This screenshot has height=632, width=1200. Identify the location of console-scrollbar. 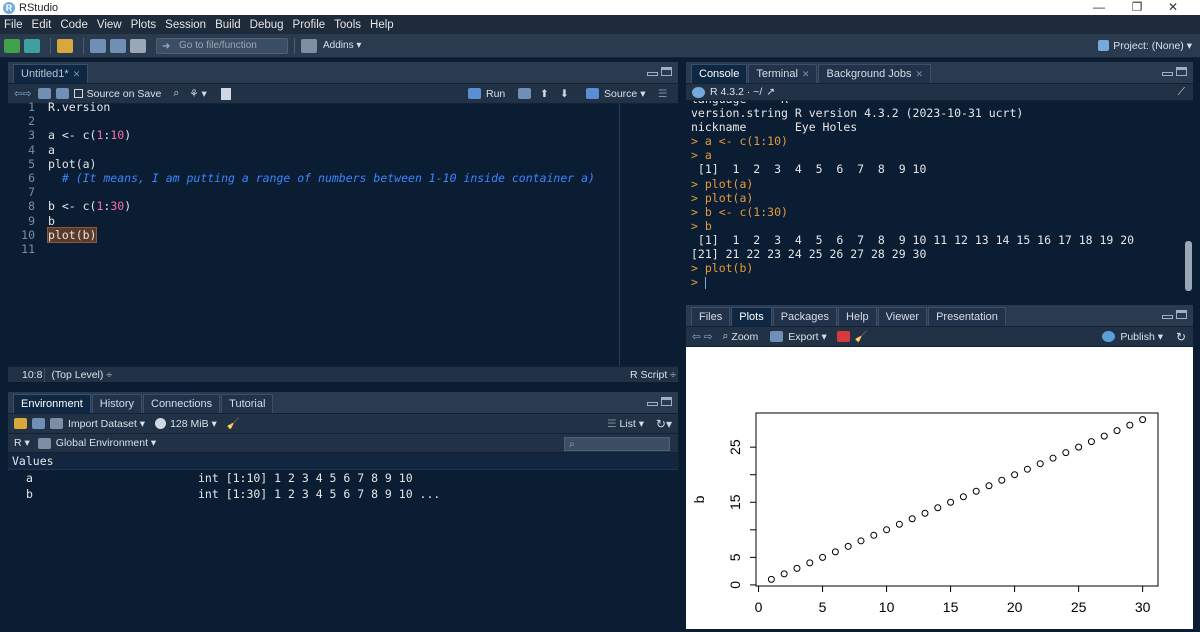
(1188, 199).